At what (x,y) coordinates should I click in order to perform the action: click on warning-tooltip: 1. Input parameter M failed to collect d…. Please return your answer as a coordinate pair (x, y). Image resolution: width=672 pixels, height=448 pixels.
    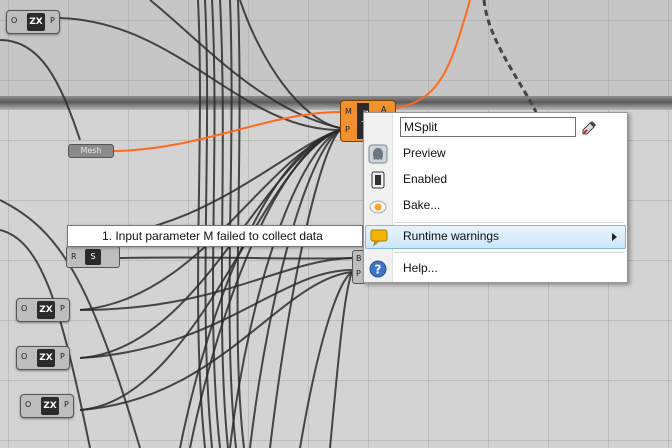
    Looking at the image, I should click on (215, 236).